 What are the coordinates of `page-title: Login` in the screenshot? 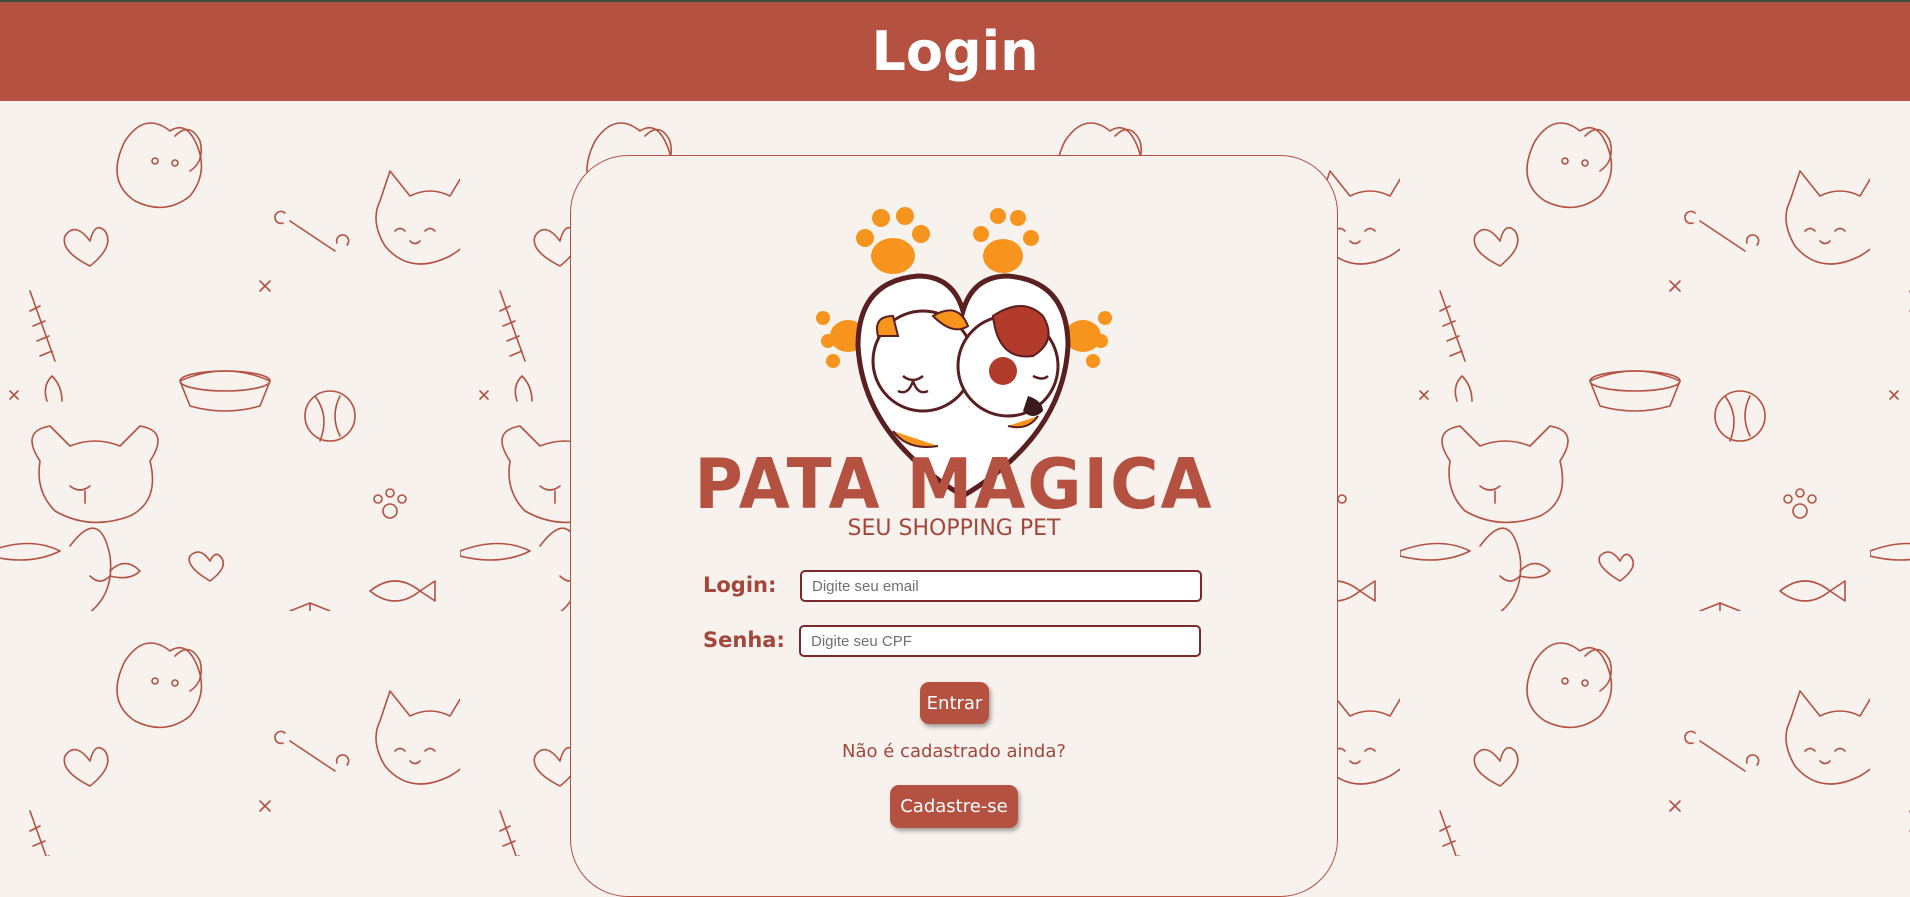 It's located at (955, 51).